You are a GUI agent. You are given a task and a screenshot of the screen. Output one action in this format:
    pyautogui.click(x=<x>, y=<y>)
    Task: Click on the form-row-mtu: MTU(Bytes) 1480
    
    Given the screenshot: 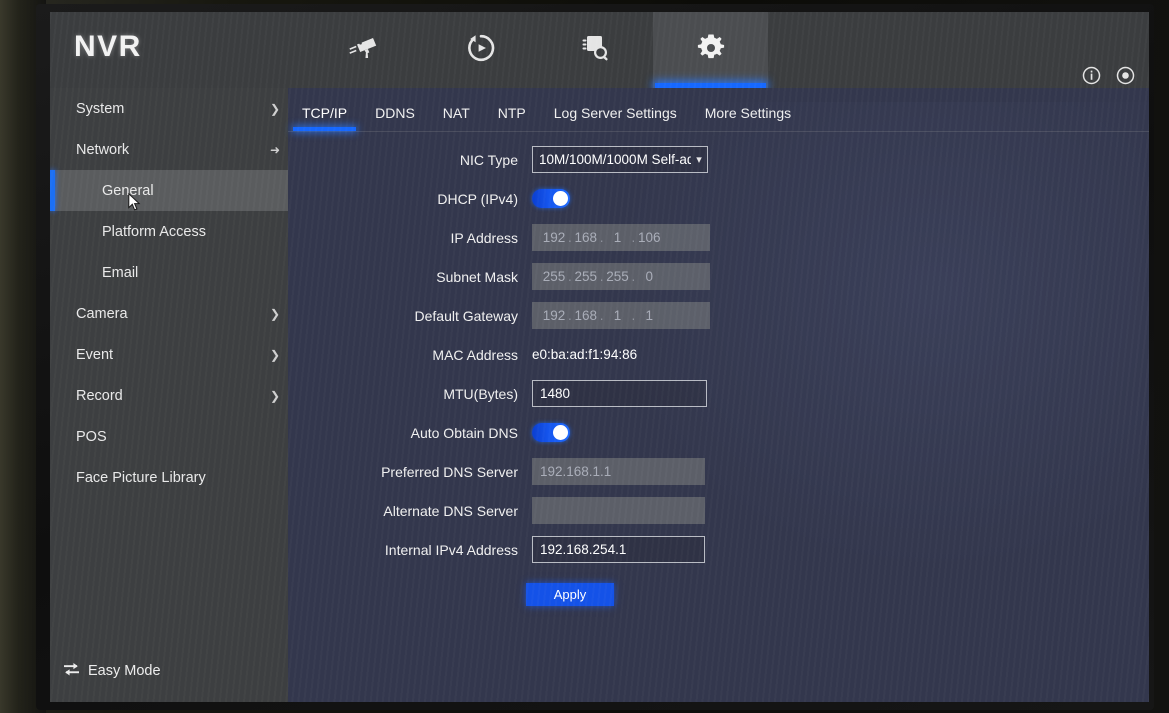 What is the action you would take?
    pyautogui.click(x=718, y=393)
    